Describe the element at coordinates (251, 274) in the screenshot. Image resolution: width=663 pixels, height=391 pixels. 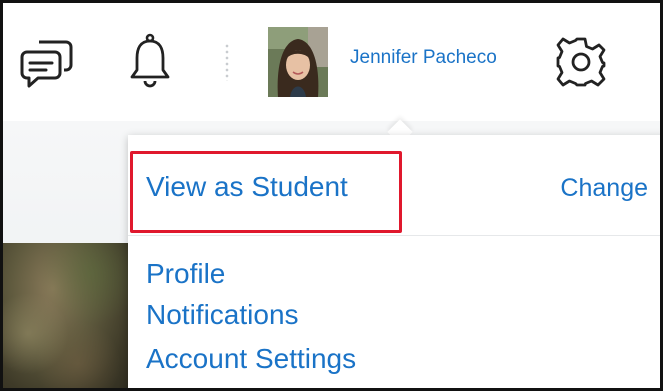
I see `menu-item-profile: Profile` at that location.